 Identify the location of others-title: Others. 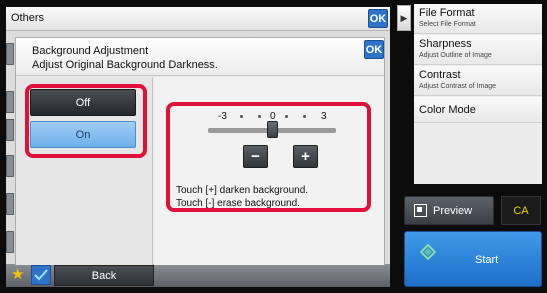
(28, 18).